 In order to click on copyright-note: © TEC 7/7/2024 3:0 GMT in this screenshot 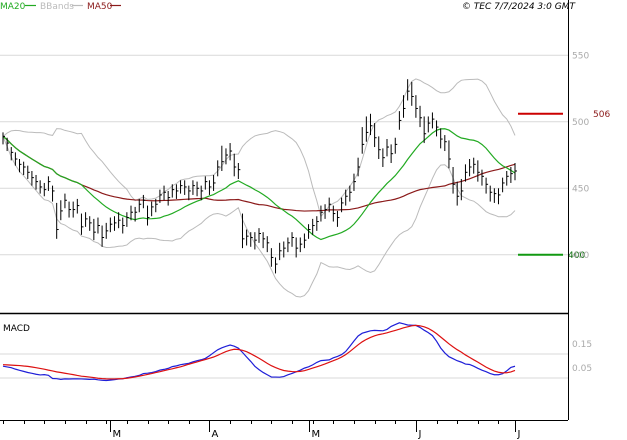, I will do `click(519, 7)`.